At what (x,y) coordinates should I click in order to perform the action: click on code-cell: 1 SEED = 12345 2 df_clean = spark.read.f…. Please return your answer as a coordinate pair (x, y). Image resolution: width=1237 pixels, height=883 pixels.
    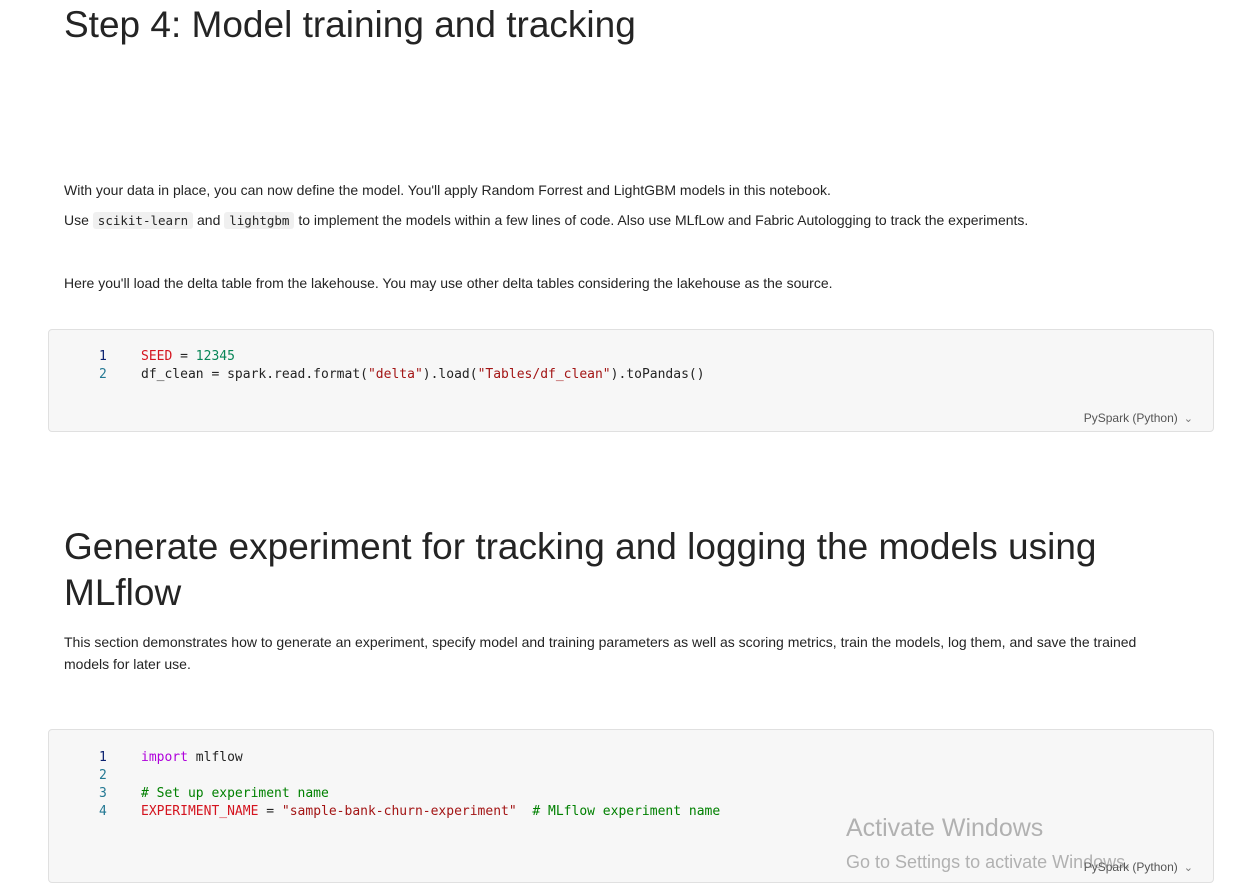
    Looking at the image, I should click on (631, 380).